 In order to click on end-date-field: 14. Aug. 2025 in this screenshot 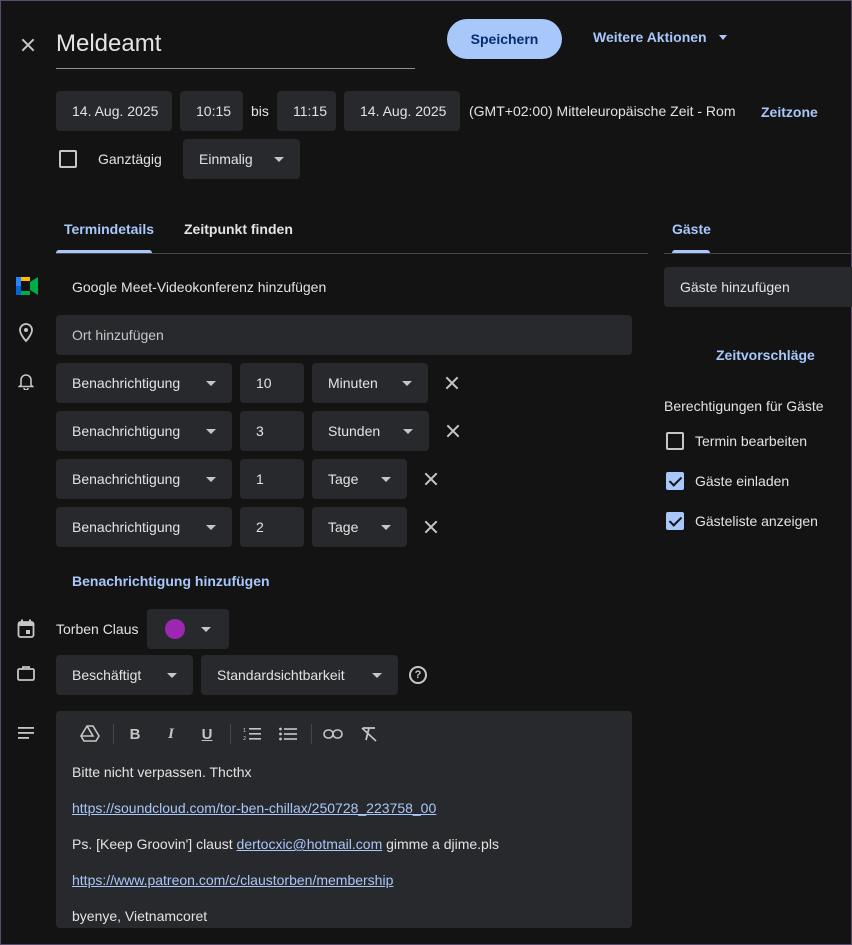, I will do `click(402, 111)`.